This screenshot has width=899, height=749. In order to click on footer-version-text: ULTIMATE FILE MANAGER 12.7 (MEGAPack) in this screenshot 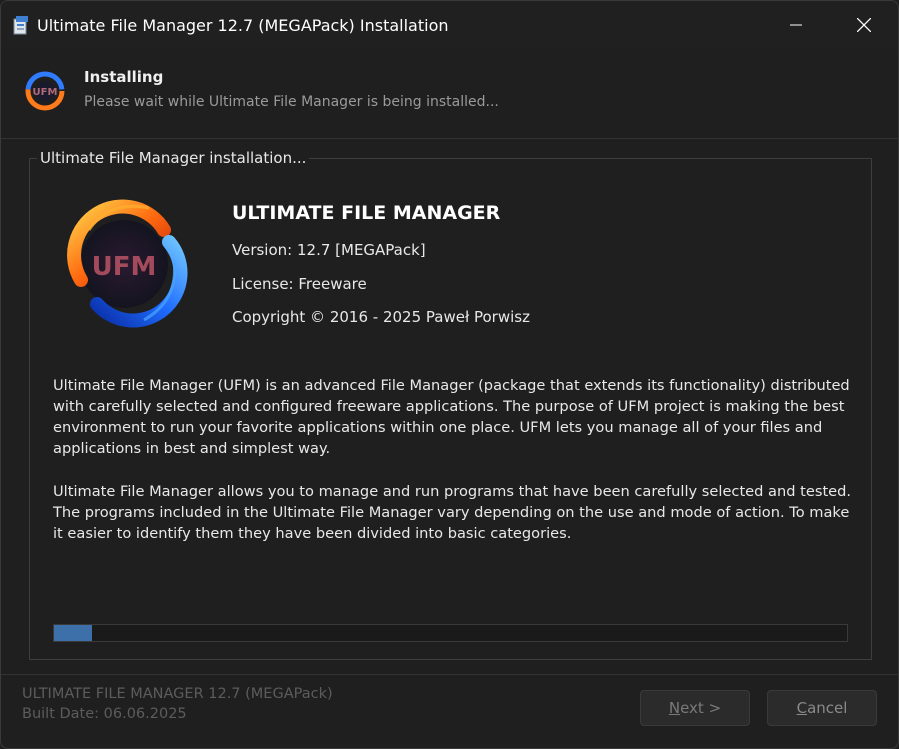, I will do `click(177, 694)`.